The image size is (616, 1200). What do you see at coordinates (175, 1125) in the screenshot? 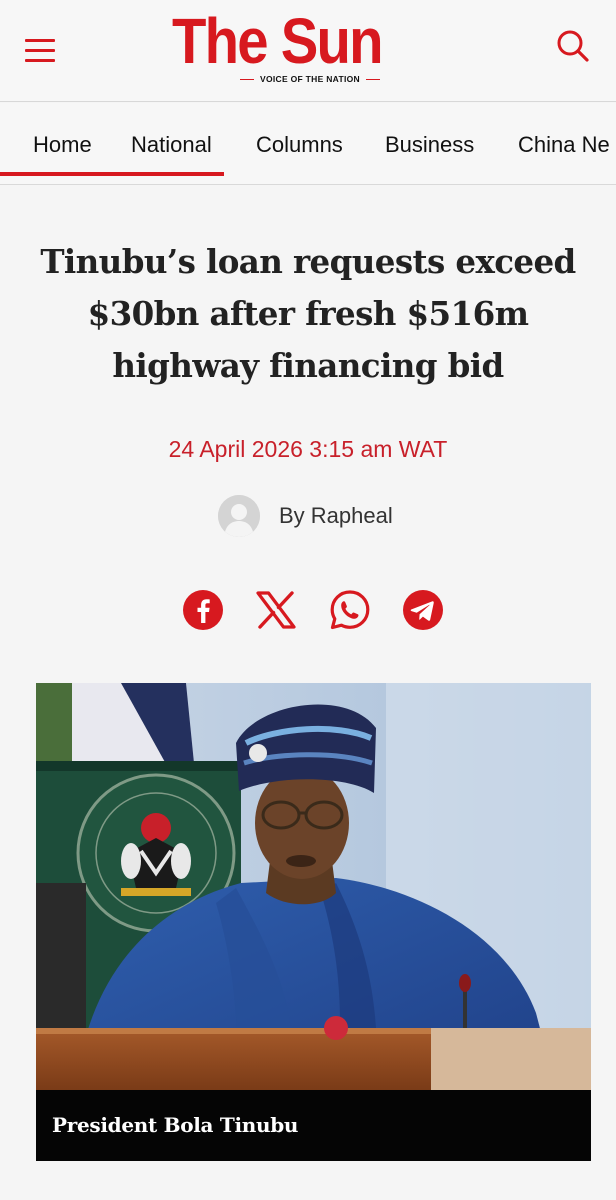
I see `image-caption: President Bola Tinubu` at bounding box center [175, 1125].